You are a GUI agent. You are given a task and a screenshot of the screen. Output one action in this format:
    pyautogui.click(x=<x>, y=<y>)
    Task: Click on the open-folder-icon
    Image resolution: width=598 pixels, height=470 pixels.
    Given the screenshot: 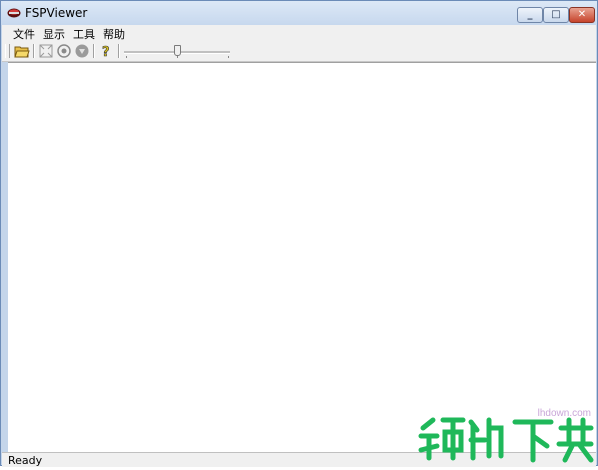 What is the action you would take?
    pyautogui.click(x=22, y=51)
    